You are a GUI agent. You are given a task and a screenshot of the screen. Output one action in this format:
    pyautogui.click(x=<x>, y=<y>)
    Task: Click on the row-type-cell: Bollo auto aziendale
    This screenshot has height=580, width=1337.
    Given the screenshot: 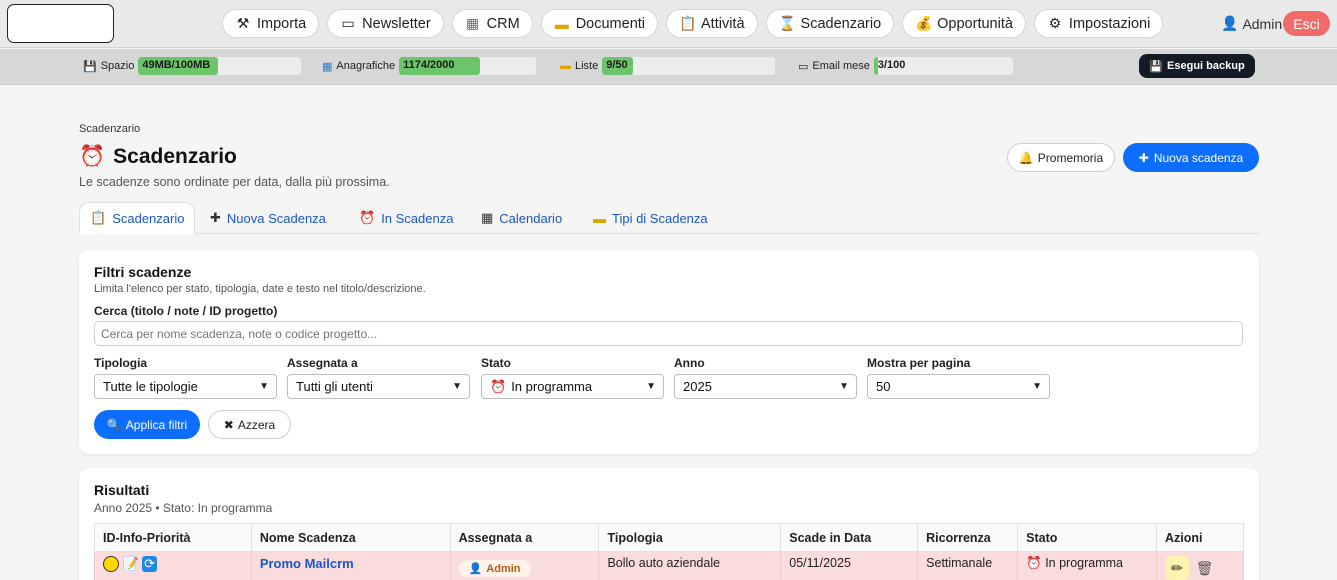 What is the action you would take?
    pyautogui.click(x=690, y=565)
    